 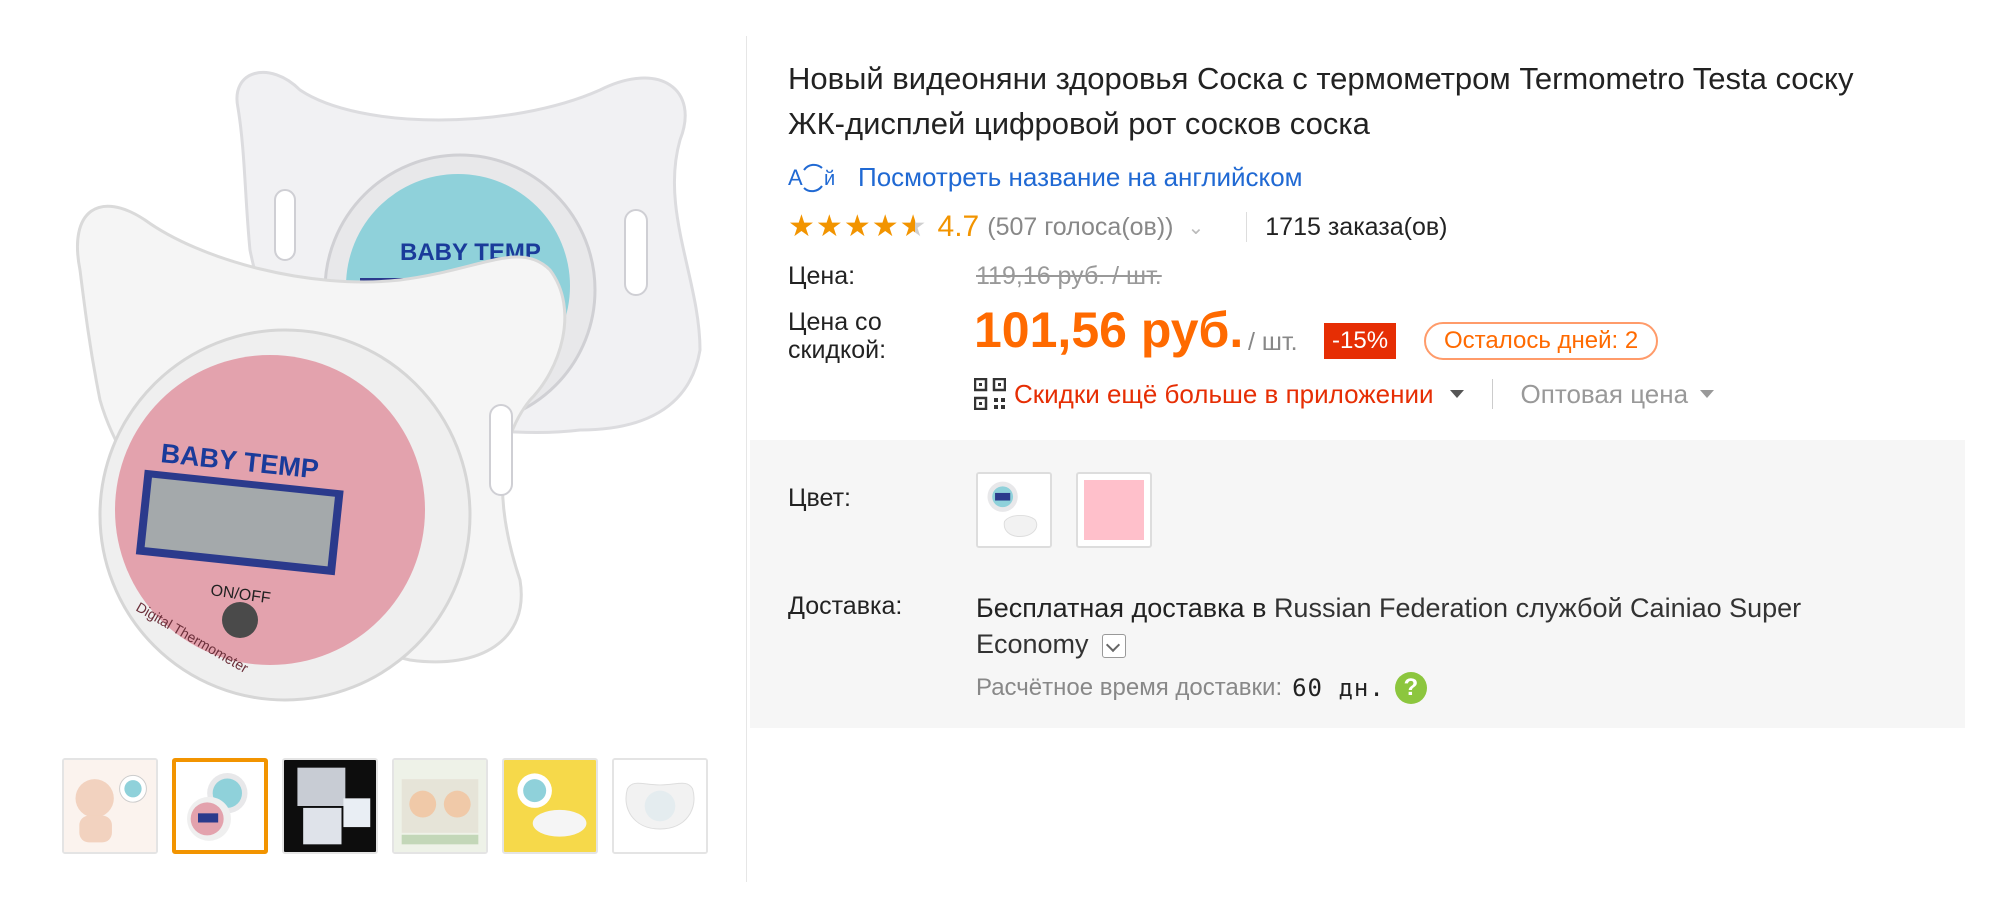 What do you see at coordinates (1541, 341) in the screenshot?
I see `days-left-badge: Осталось дней: 2` at bounding box center [1541, 341].